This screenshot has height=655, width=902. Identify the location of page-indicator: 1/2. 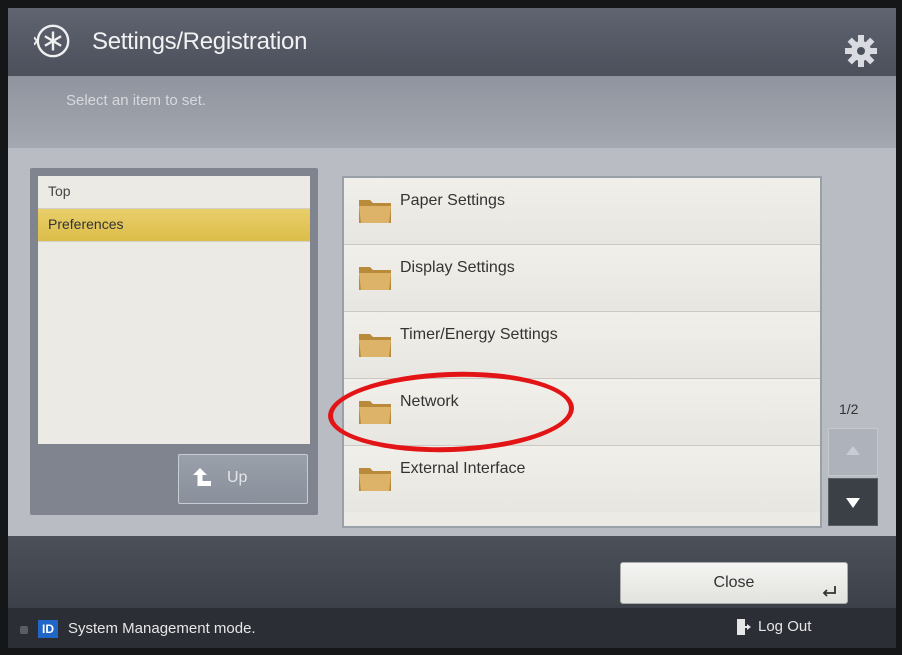
(849, 409).